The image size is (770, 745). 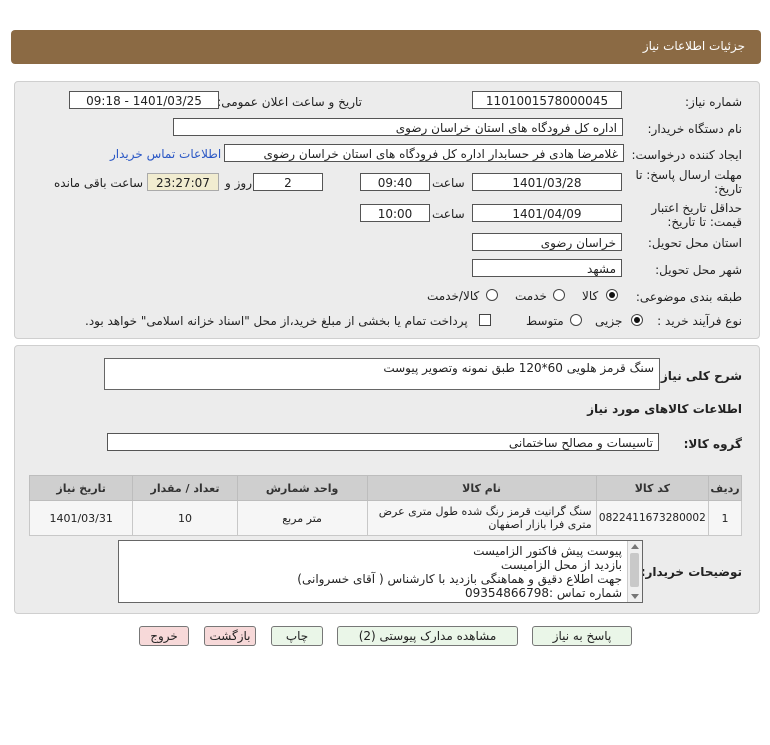 What do you see at coordinates (713, 102) in the screenshot?
I see `need-number-label: شماره نیاز:` at bounding box center [713, 102].